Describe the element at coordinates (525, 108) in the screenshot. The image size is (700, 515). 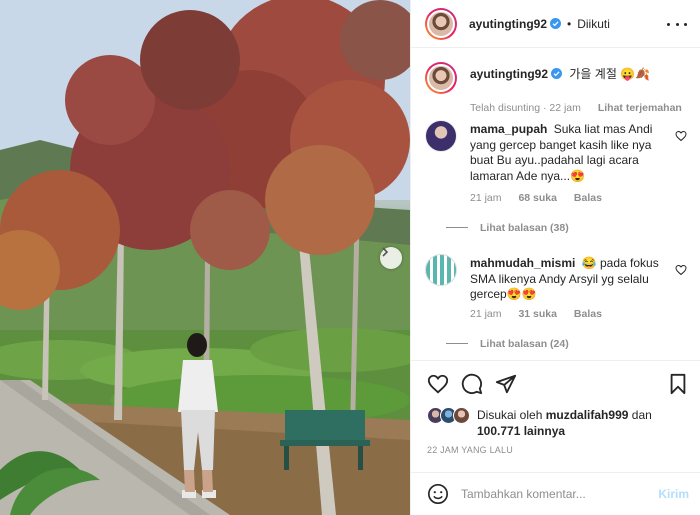
I see `caption-edited-time: Telah disunting · 22 jam` at that location.